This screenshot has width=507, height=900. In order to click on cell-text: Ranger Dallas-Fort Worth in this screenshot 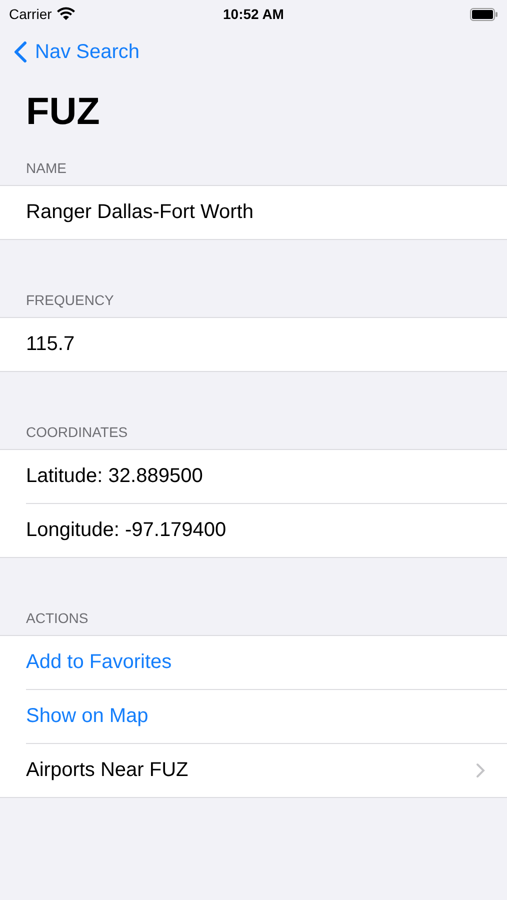, I will do `click(140, 212)`.